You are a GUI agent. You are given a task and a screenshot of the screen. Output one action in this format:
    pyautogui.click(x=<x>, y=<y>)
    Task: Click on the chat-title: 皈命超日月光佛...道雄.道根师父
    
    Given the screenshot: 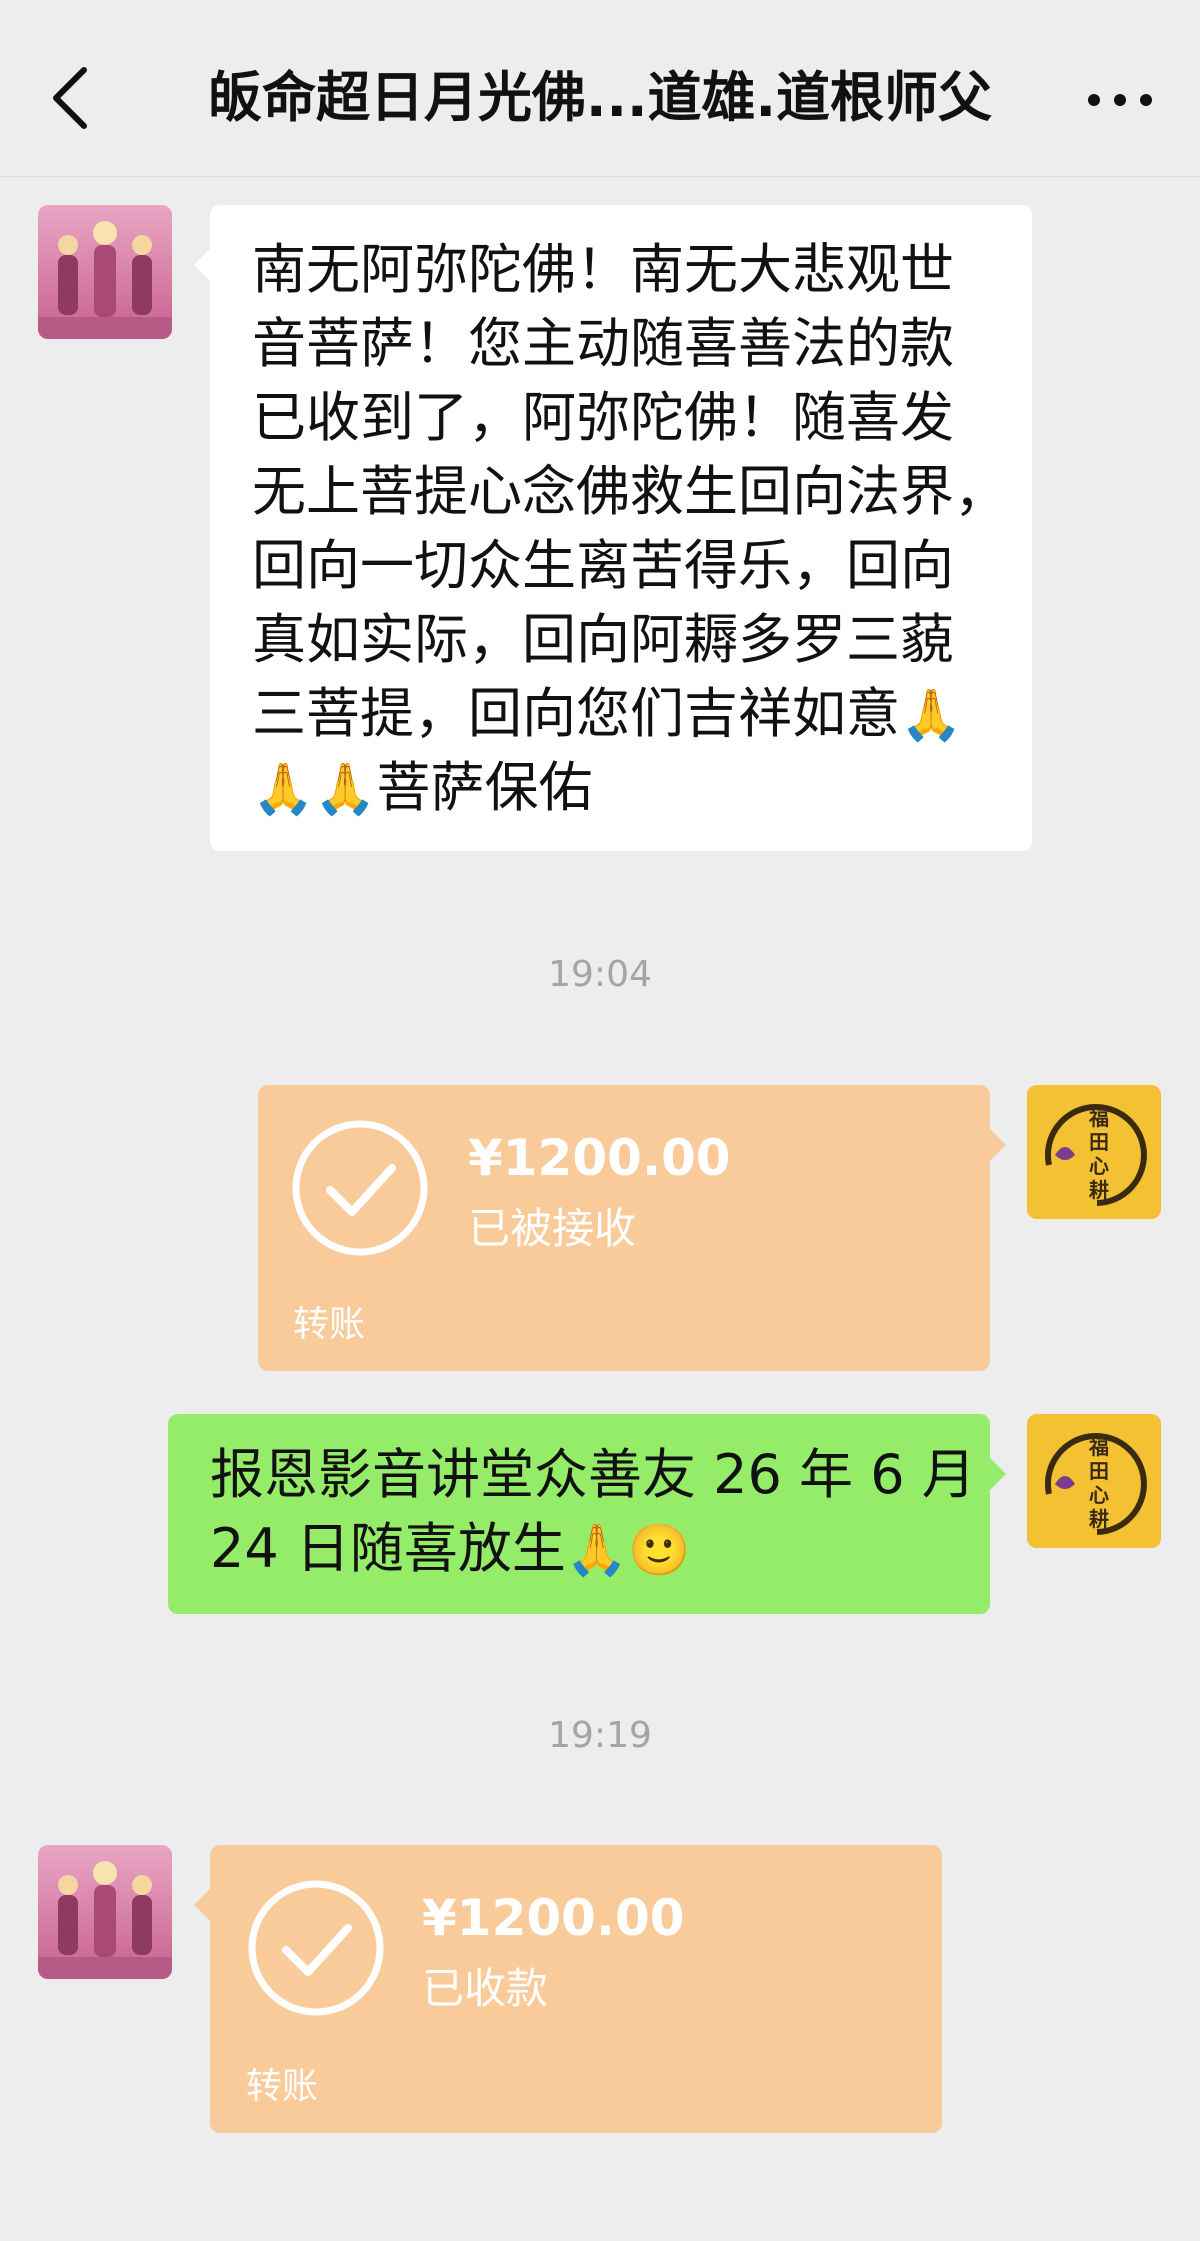 What is the action you would take?
    pyautogui.click(x=600, y=97)
    